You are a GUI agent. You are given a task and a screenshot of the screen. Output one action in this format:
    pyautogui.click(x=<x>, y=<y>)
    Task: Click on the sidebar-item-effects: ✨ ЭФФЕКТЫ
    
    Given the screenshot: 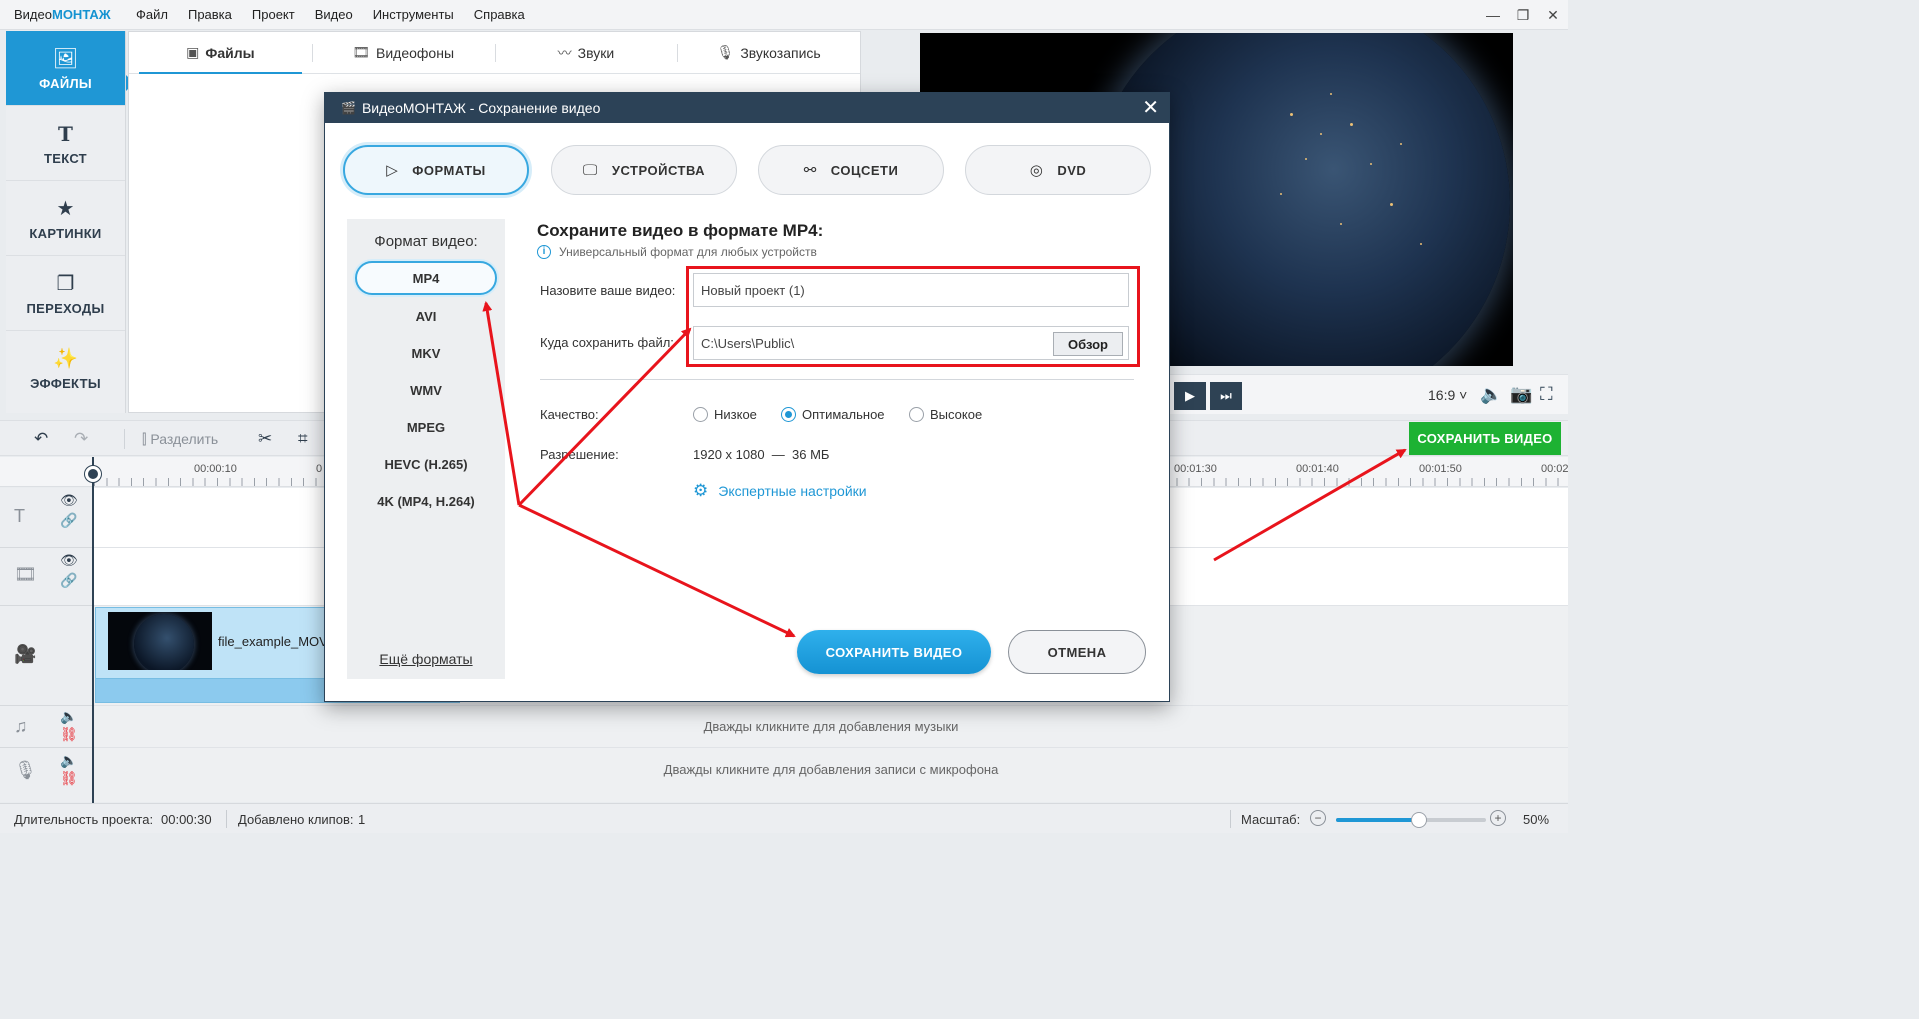 What is the action you would take?
    pyautogui.click(x=65, y=368)
    